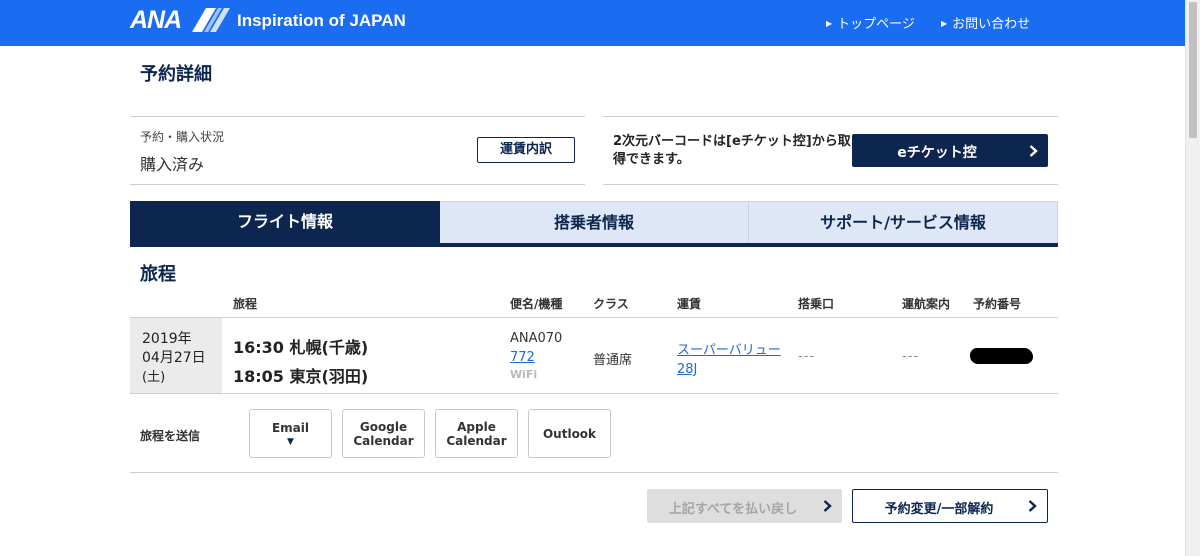  I want to click on fare-breakdown-button: 運賃内訳, so click(526, 150).